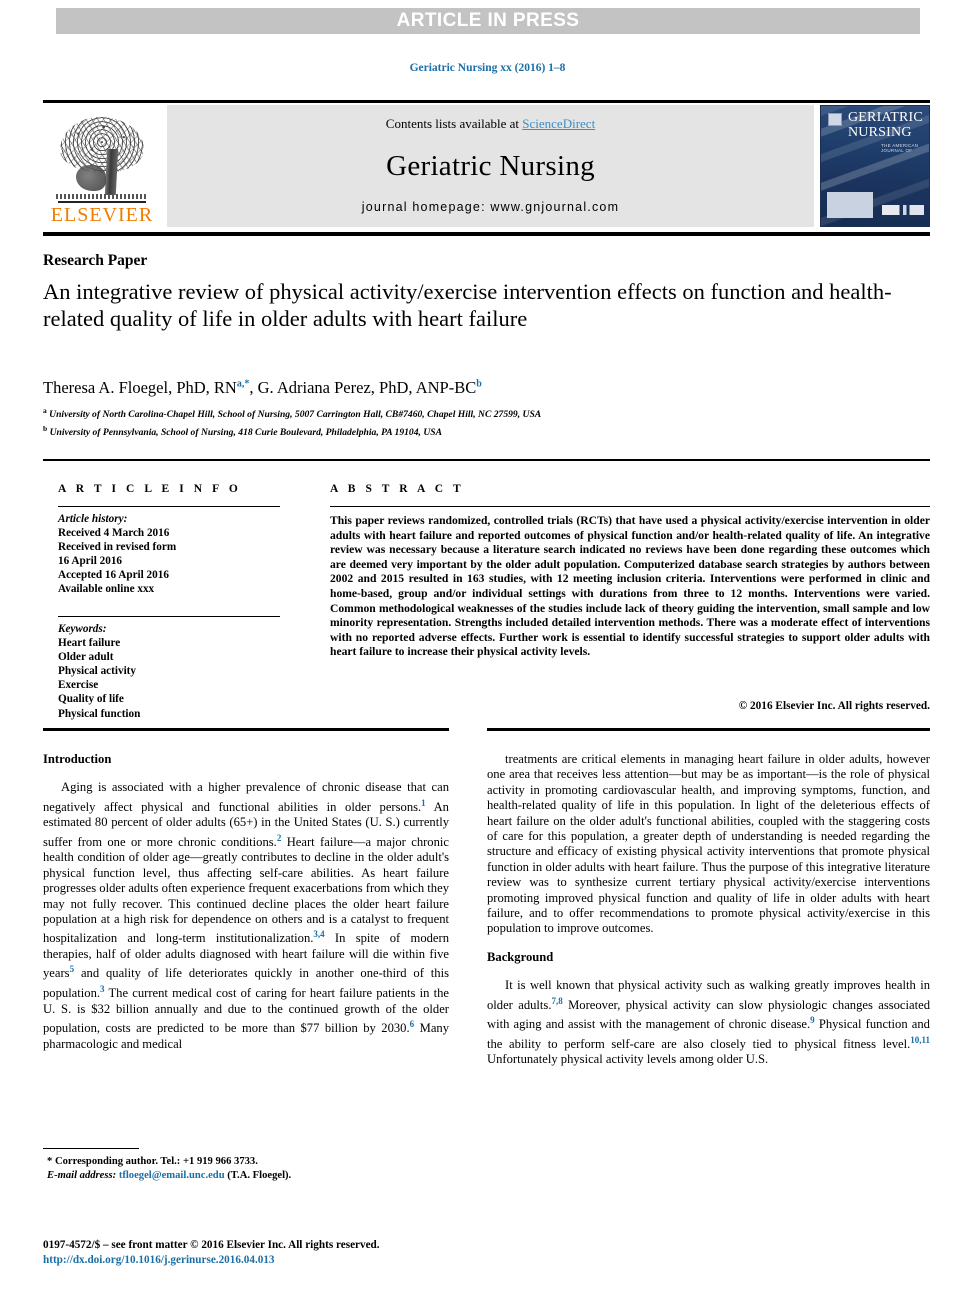 Image resolution: width=975 pixels, height=1305 pixels. Describe the element at coordinates (102, 159) in the screenshot. I see `elsevier-tree-icon` at that location.